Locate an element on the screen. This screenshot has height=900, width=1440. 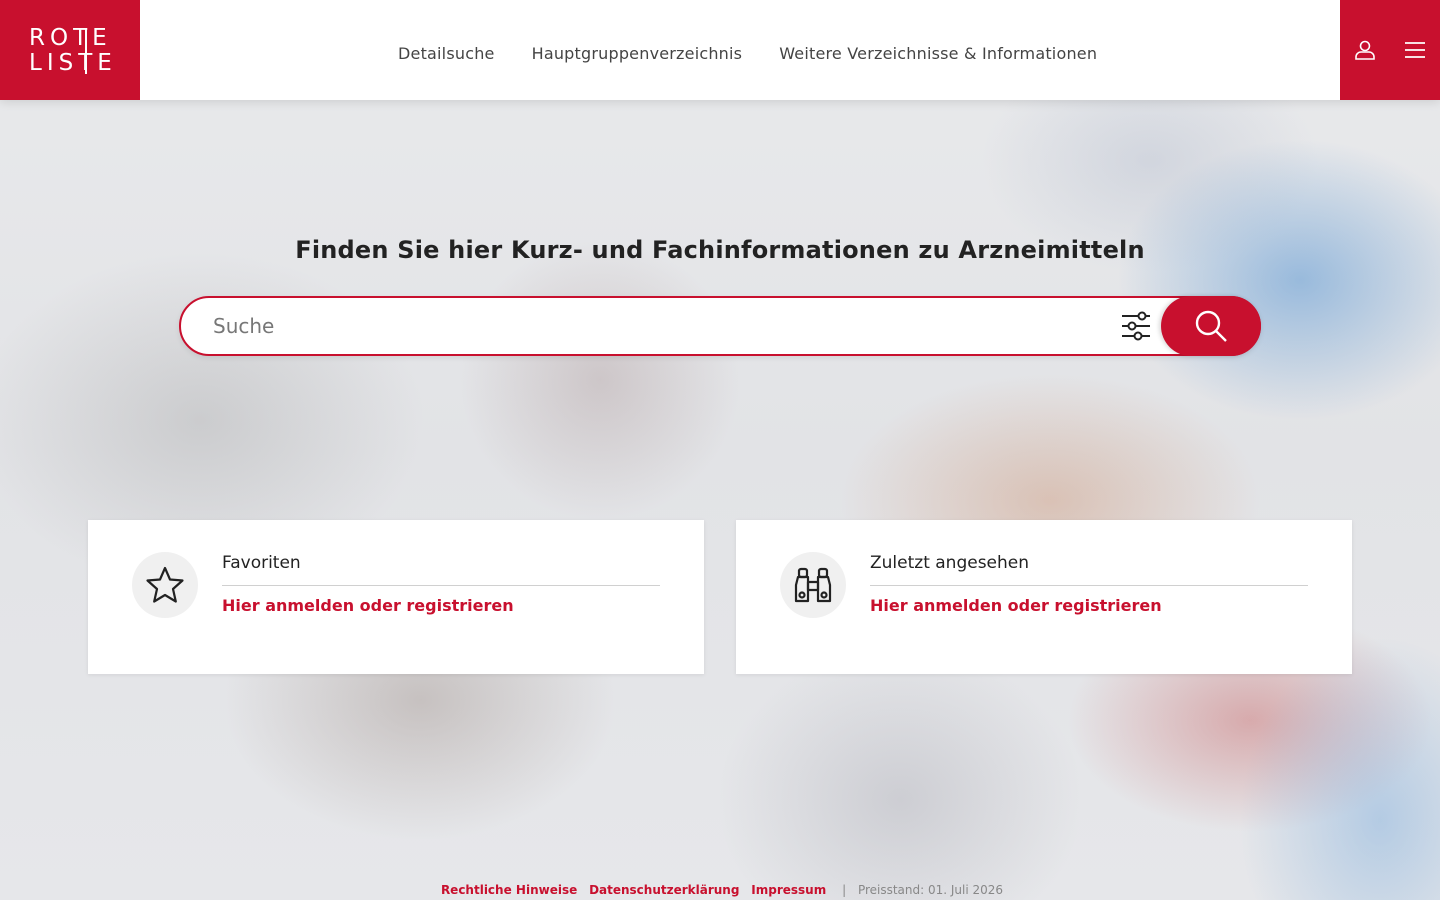
header-actions is located at coordinates (1390, 50).